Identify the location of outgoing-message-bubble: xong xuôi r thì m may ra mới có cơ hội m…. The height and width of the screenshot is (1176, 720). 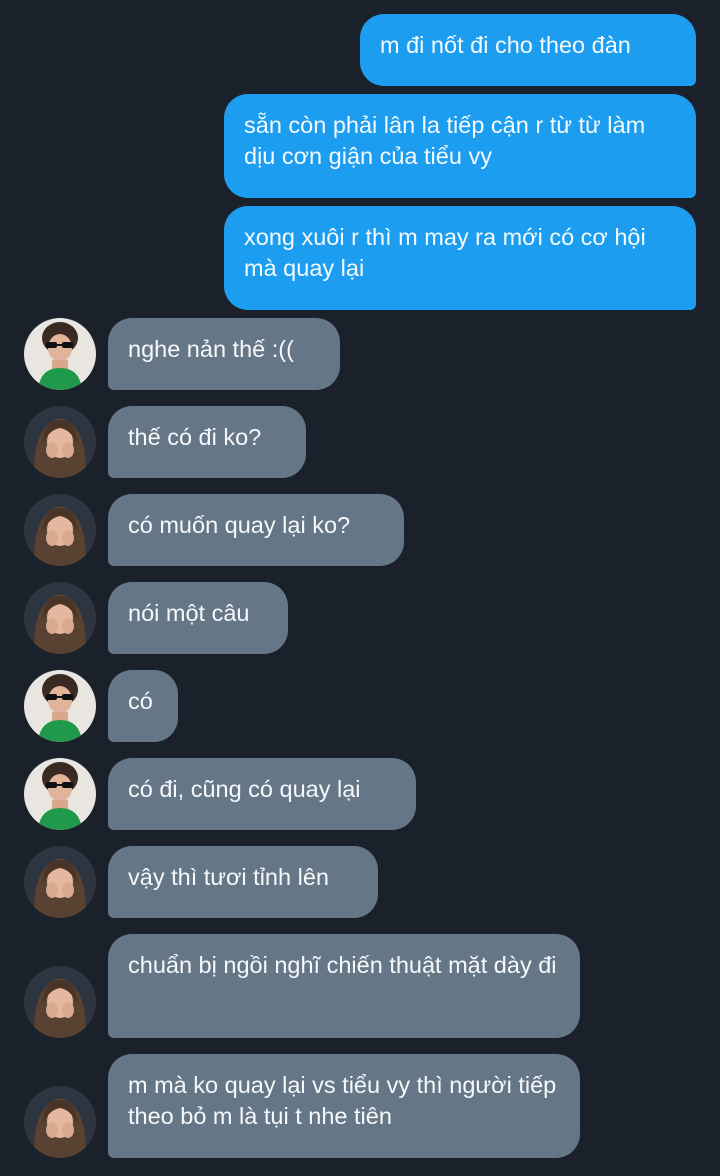
(460, 258).